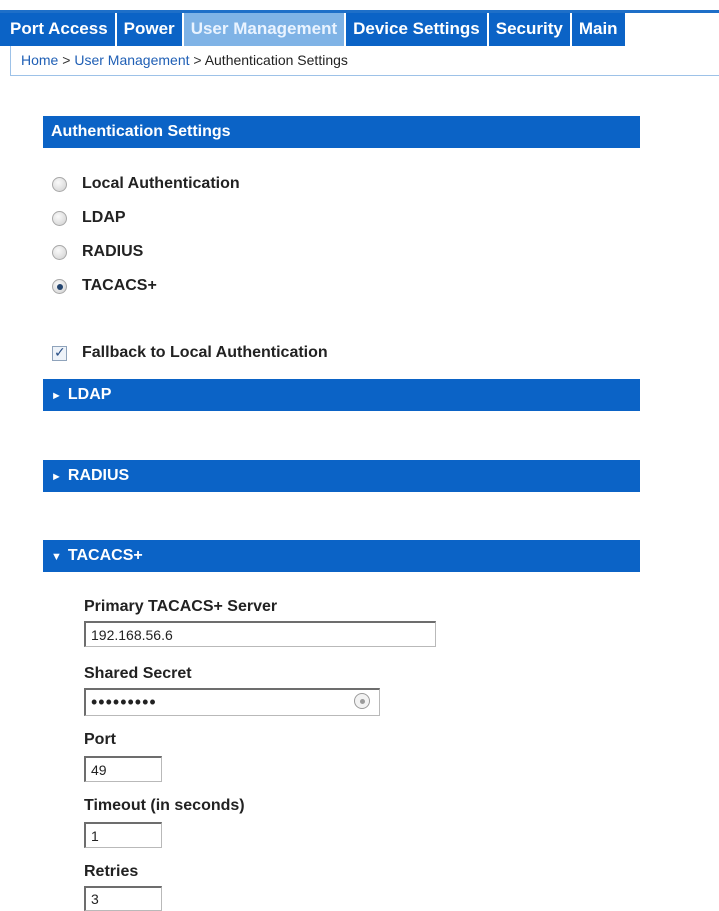 Image resolution: width=719 pixels, height=911 pixels. What do you see at coordinates (56, 557) in the screenshot?
I see `collapse-arrow-icon: ▼` at bounding box center [56, 557].